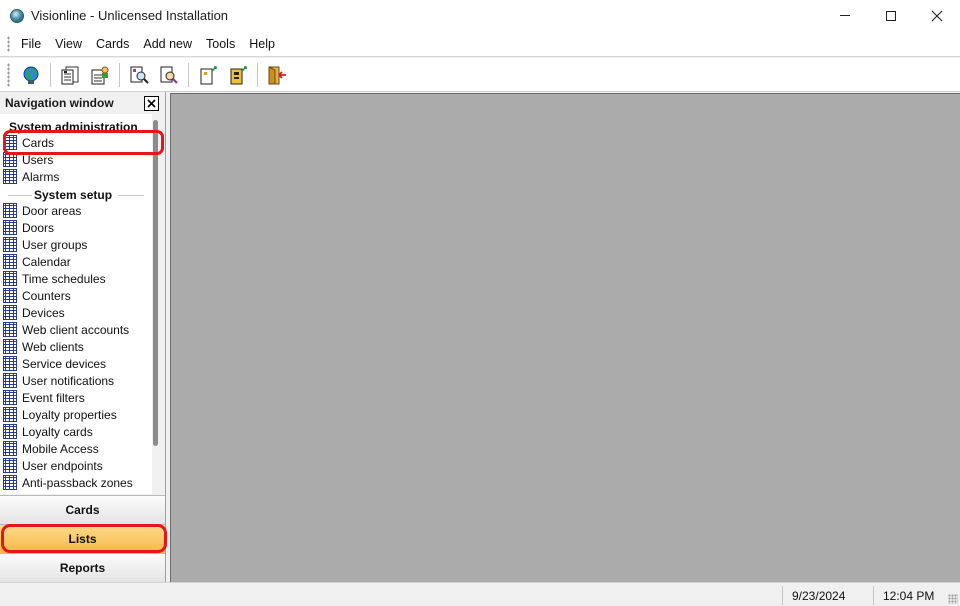 This screenshot has width=960, height=606. I want to click on nav-item-web-client-accounts: Web client accounts, so click(66, 329).